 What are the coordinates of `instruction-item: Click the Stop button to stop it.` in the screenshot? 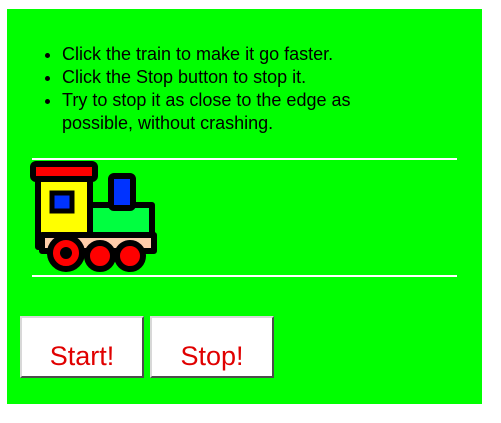 It's located at (242, 77).